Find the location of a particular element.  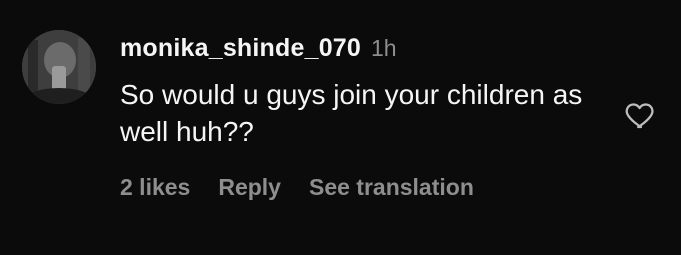

like-button is located at coordinates (641, 115).